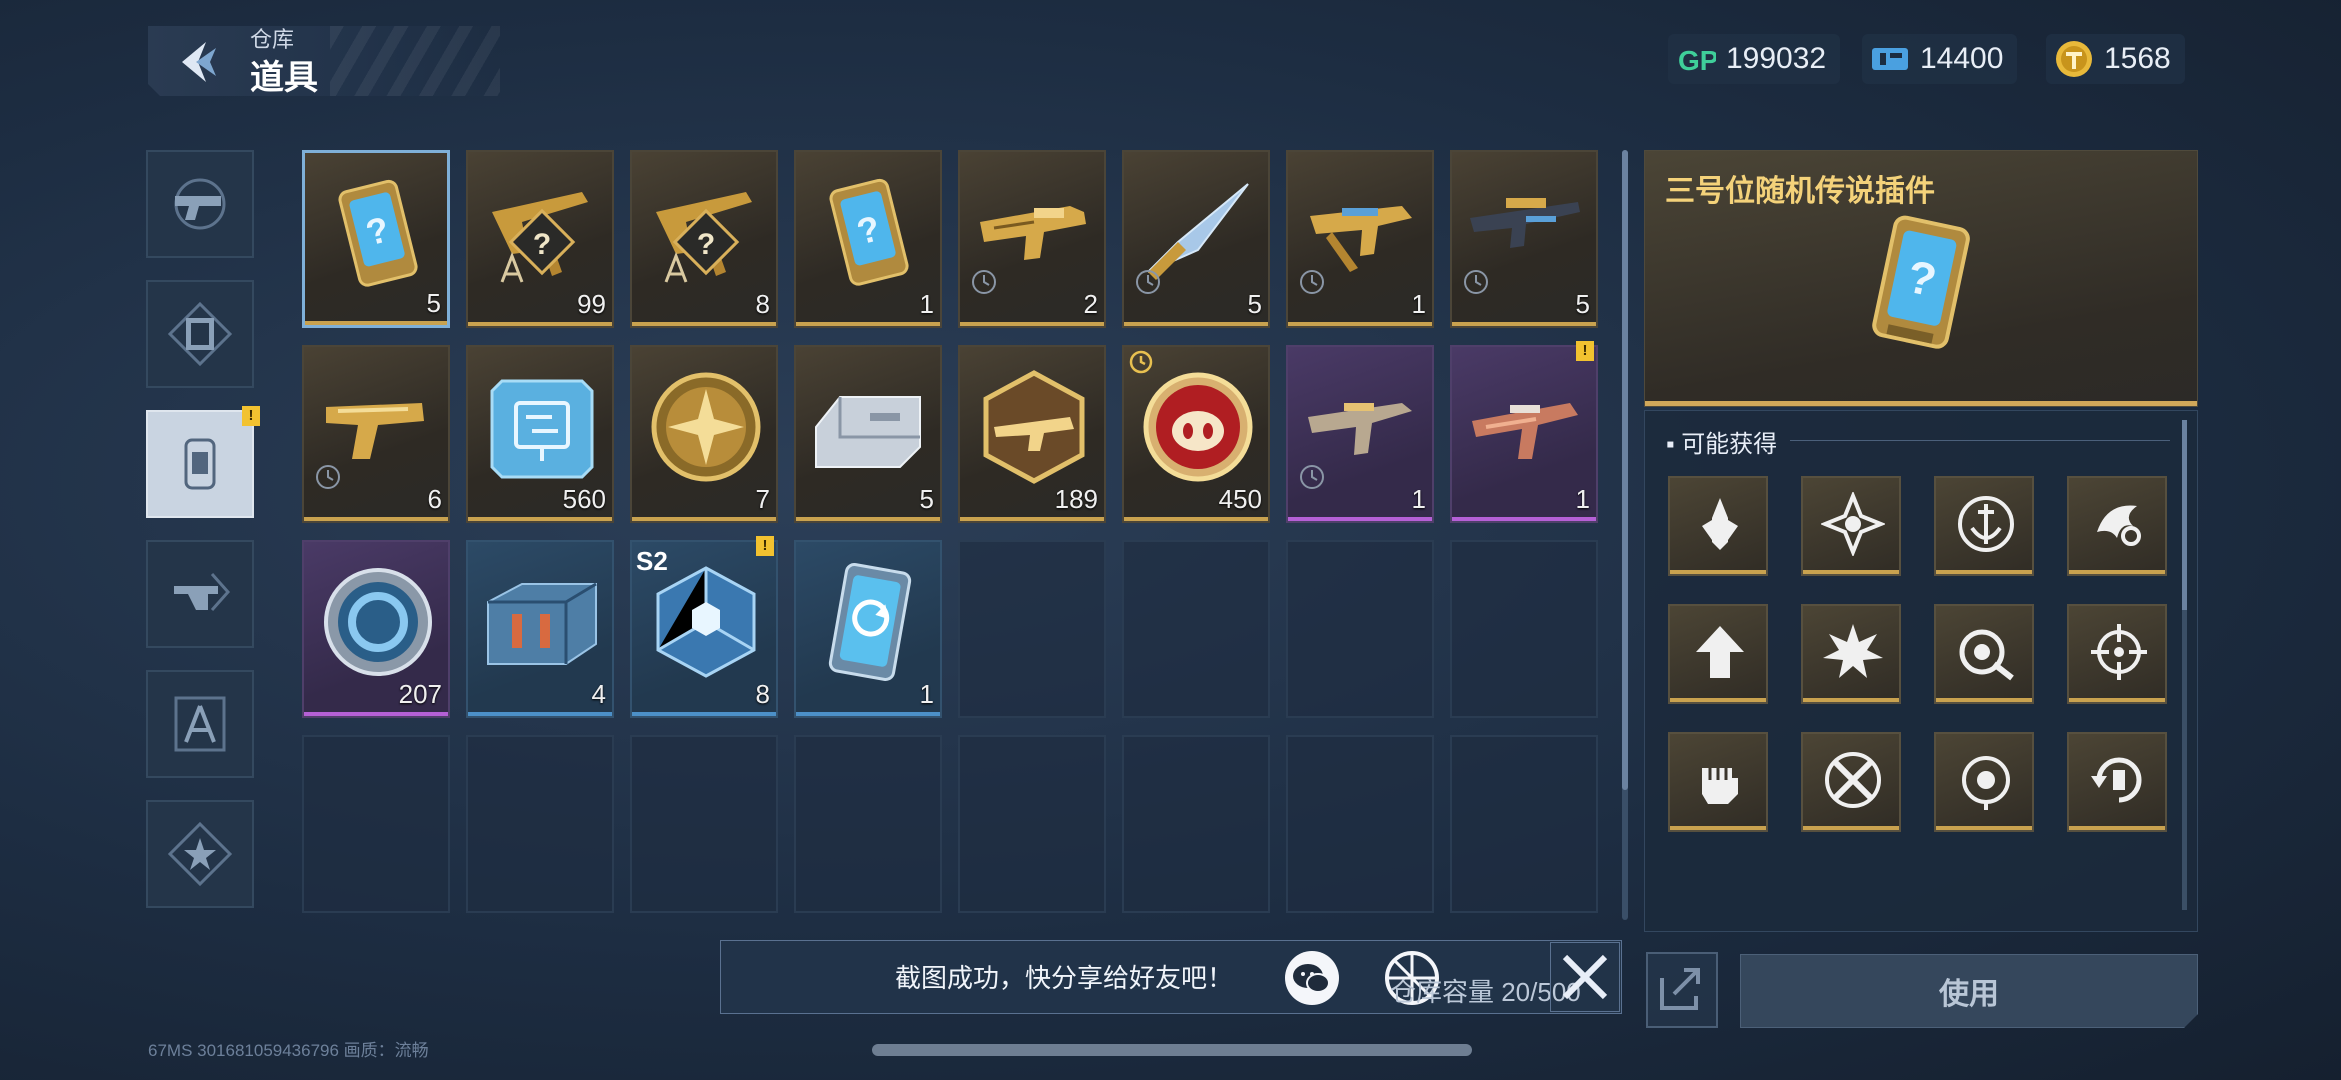 The image size is (2341, 1080). I want to click on ticket-currency: 14400, so click(1940, 59).